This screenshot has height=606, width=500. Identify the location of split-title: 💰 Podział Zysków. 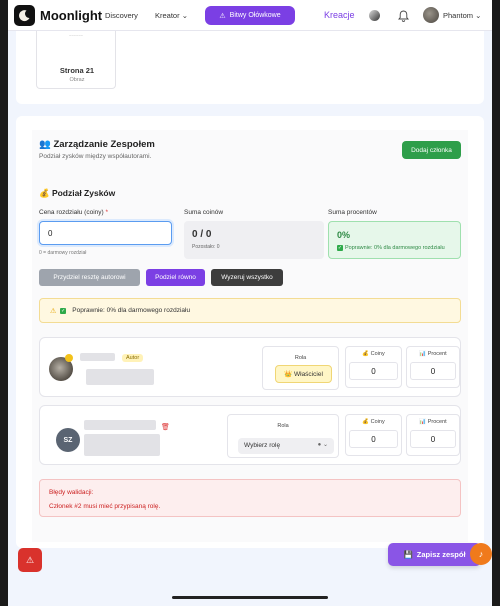
(77, 193).